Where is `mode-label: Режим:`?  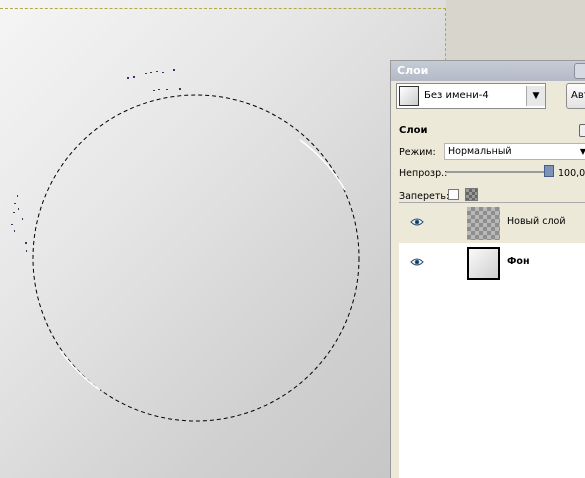 mode-label: Режим: is located at coordinates (417, 152).